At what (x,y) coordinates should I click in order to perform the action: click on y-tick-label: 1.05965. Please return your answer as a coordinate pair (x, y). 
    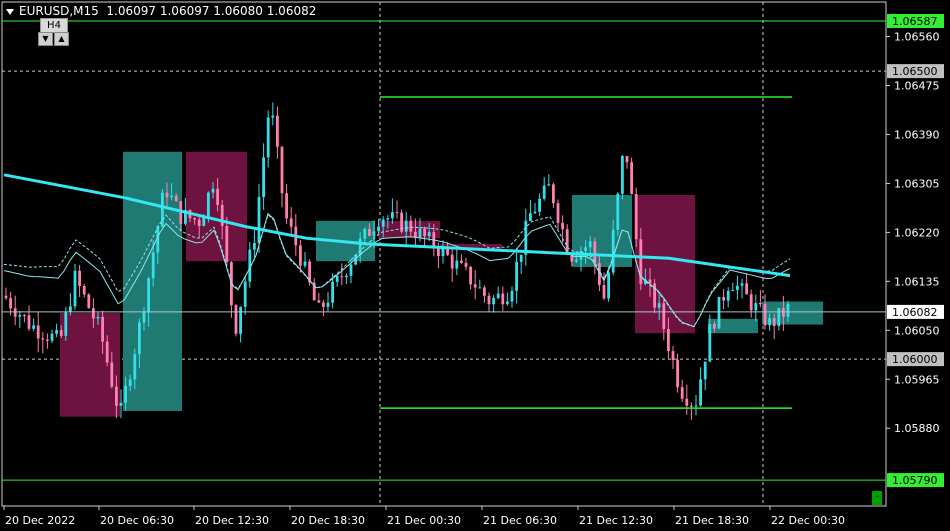
    Looking at the image, I should click on (917, 379).